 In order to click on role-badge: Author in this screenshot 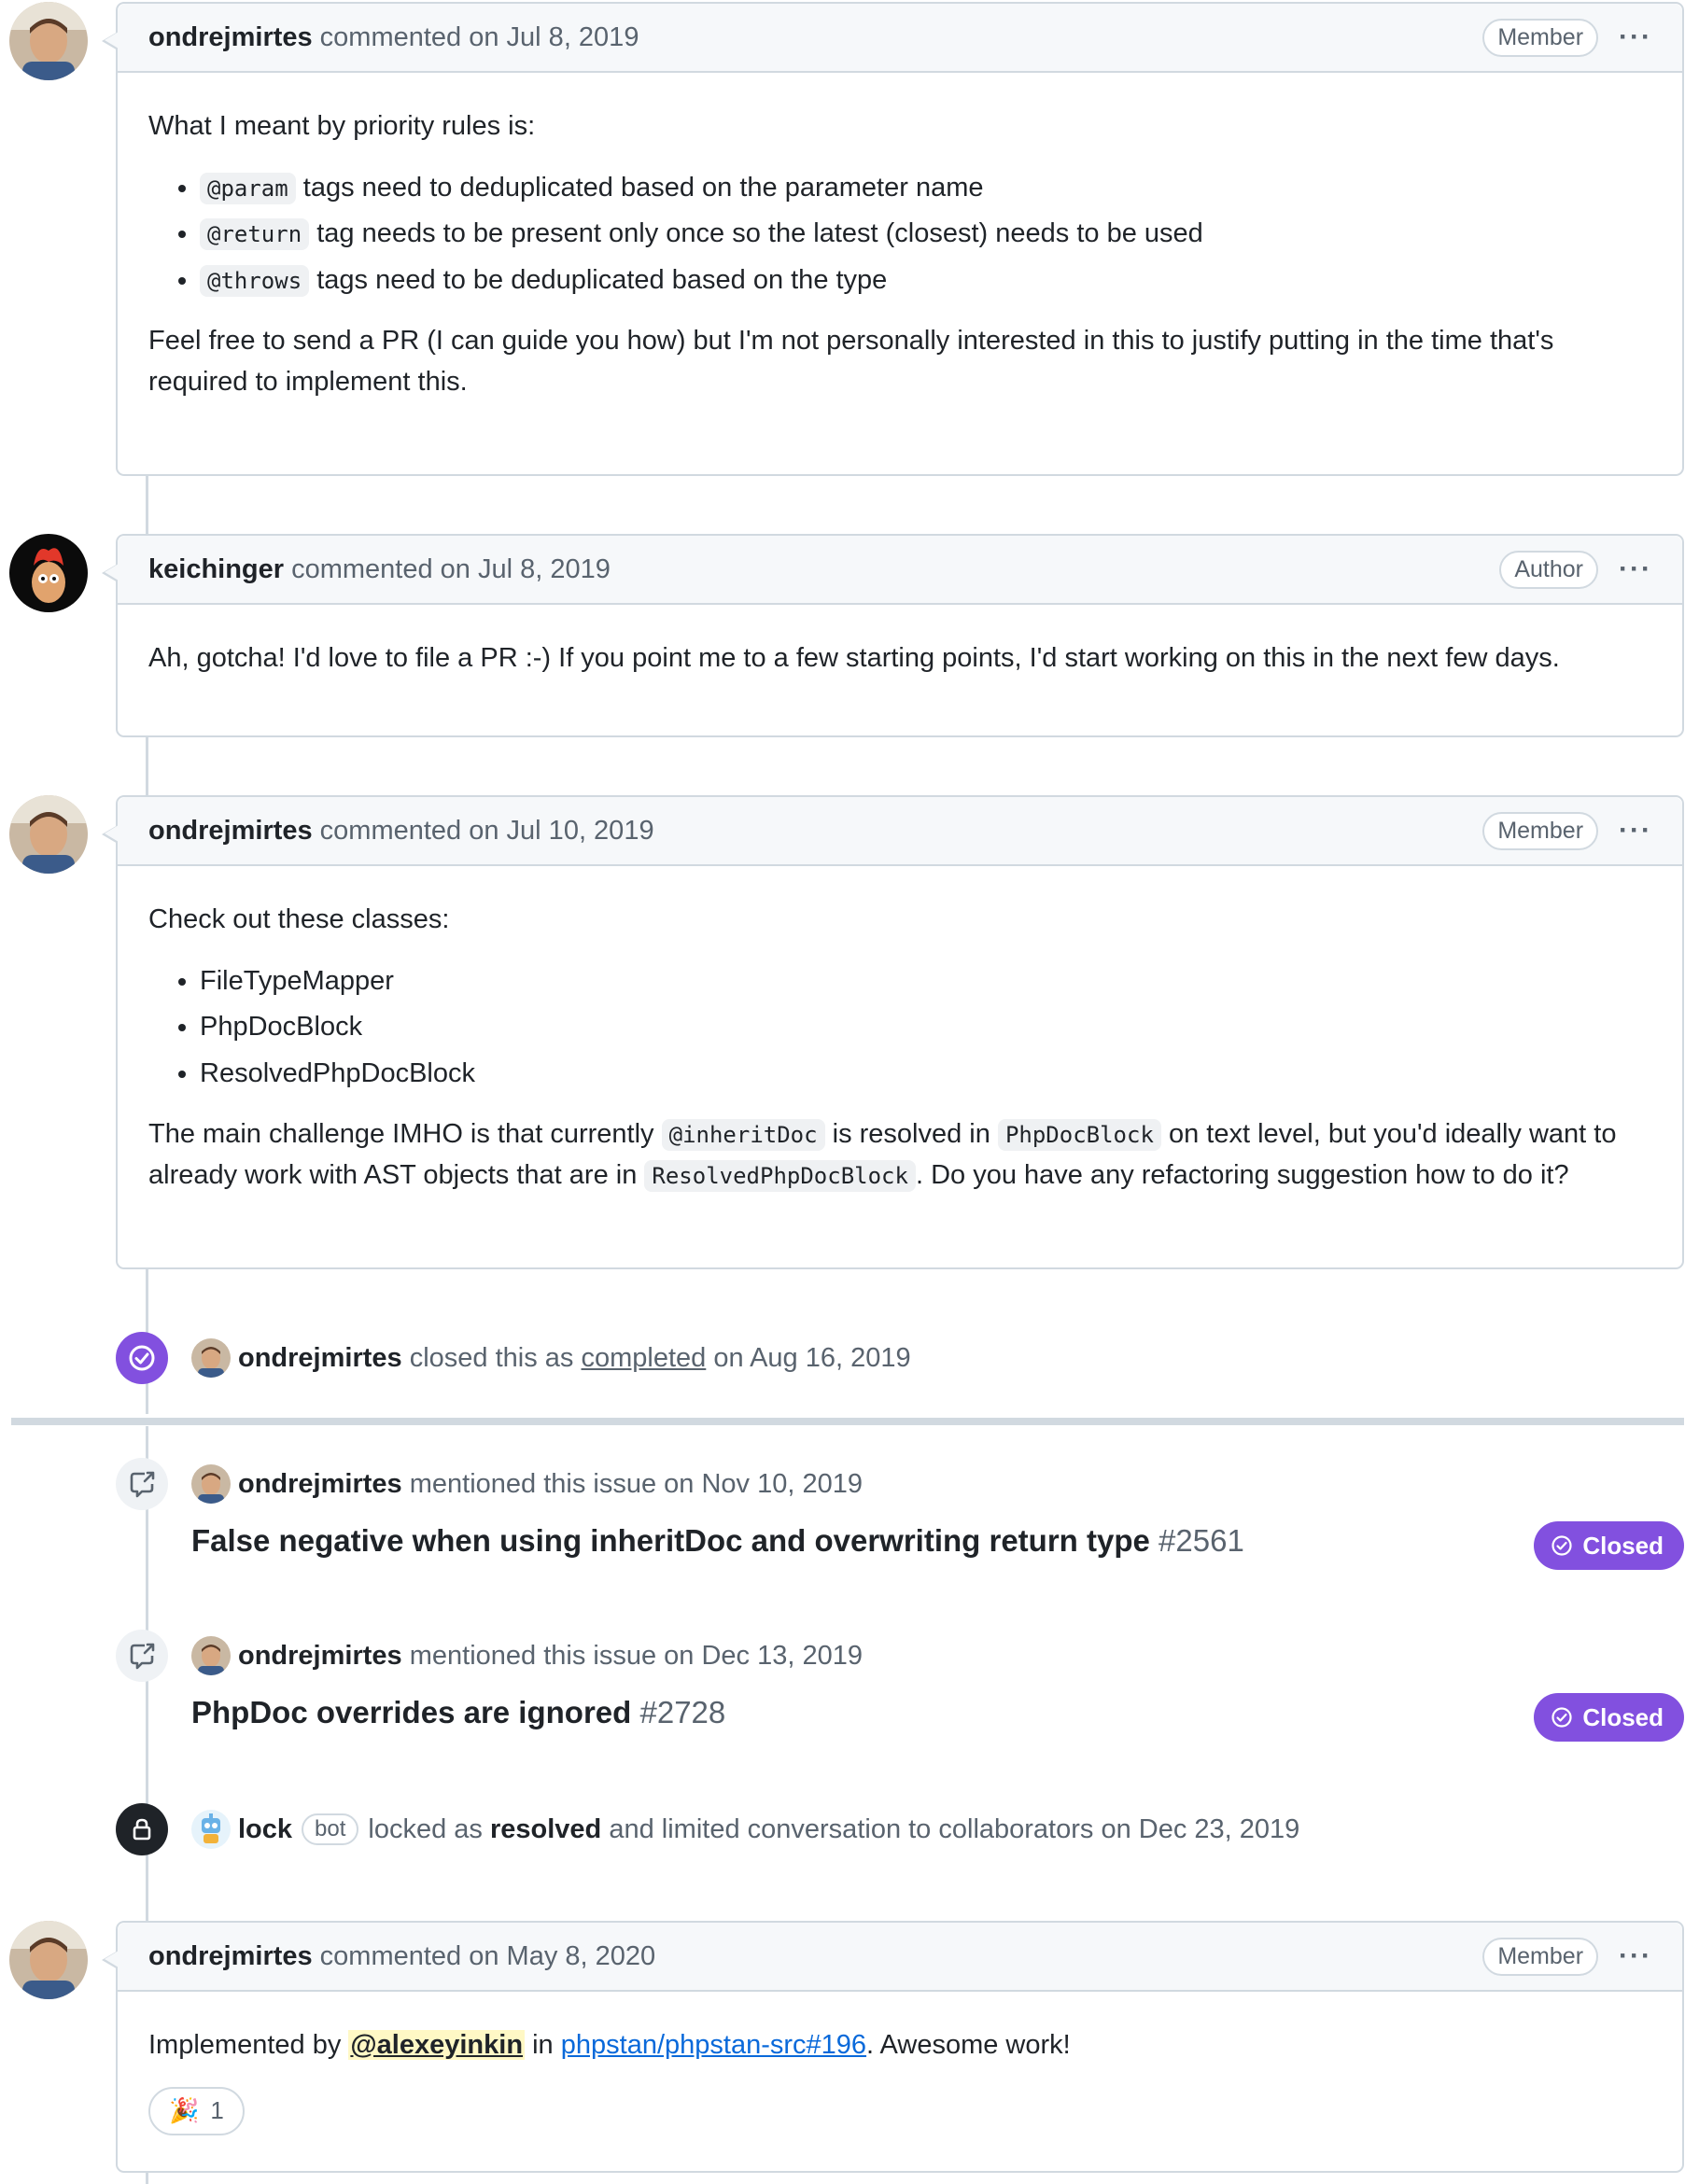, I will do `click(1549, 569)`.